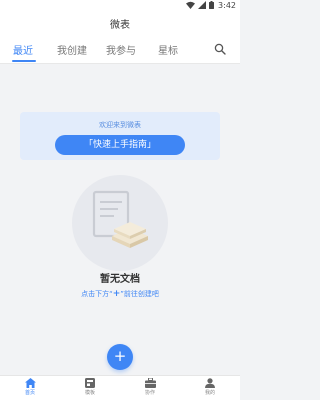 The height and width of the screenshot is (400, 320). I want to click on status-bar: 3:42, so click(120, 6).